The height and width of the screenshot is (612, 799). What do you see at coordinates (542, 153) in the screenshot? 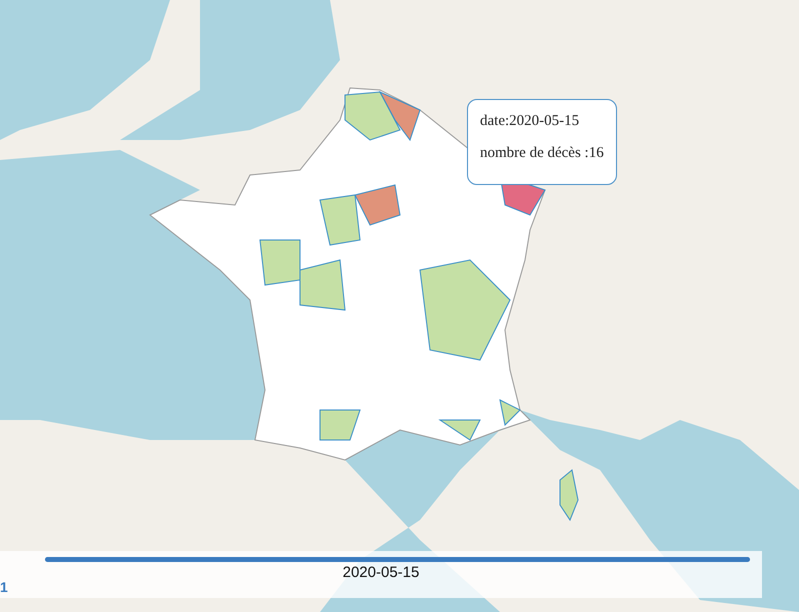
I see `tooltip-death-count: nombre de décès :16` at bounding box center [542, 153].